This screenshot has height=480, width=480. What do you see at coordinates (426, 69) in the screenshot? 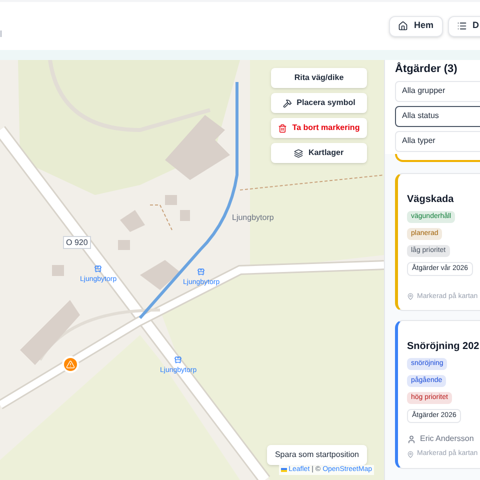
I see `sidebar-title: Åtgärder (3)` at bounding box center [426, 69].